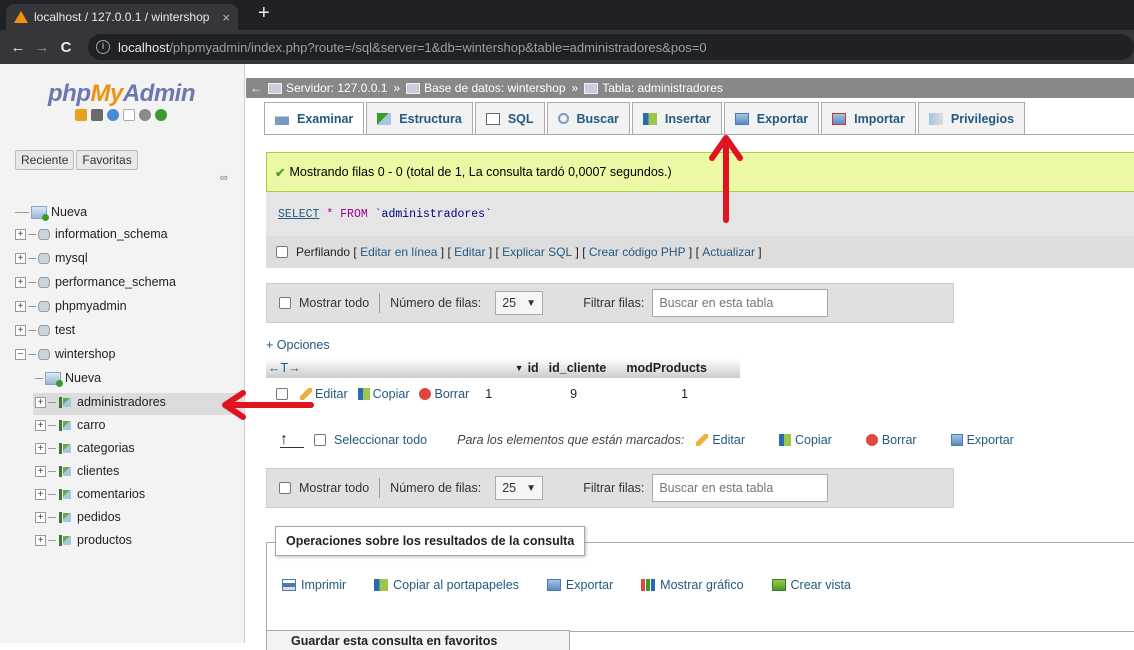 The height and width of the screenshot is (650, 1134). What do you see at coordinates (77, 471) in the screenshot?
I see `tree-table-clientes: + clientes` at bounding box center [77, 471].